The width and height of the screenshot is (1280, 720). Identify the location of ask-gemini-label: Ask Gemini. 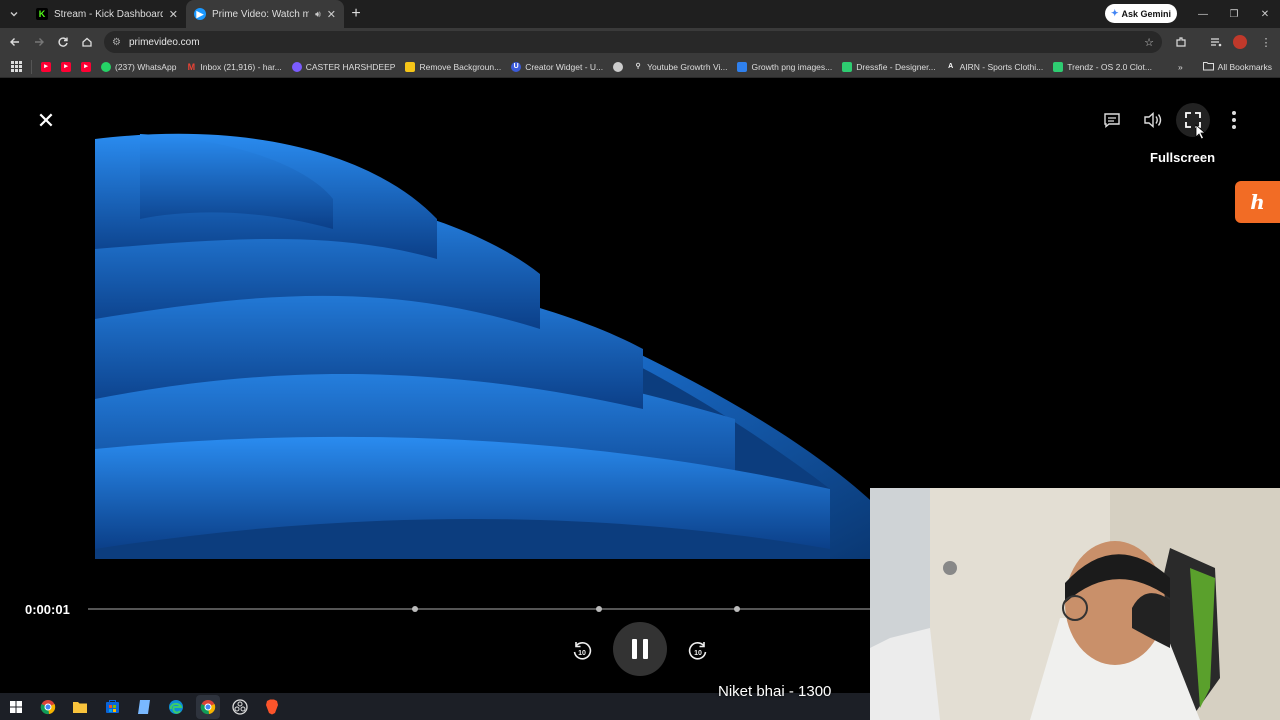
(1146, 13).